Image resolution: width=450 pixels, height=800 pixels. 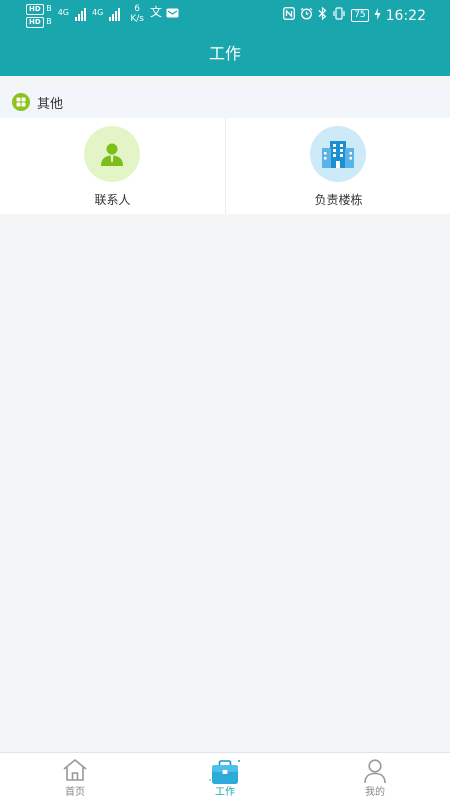 I want to click on status-bar-right: 75 16:22, so click(x=354, y=15).